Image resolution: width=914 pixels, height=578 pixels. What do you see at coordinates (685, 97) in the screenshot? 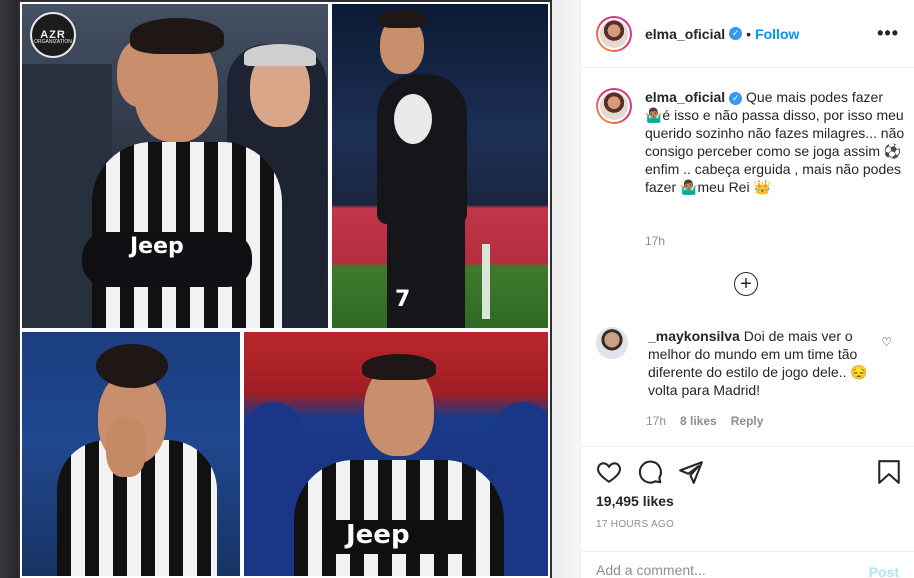
I see `caption-username: elma_oficial` at bounding box center [685, 97].